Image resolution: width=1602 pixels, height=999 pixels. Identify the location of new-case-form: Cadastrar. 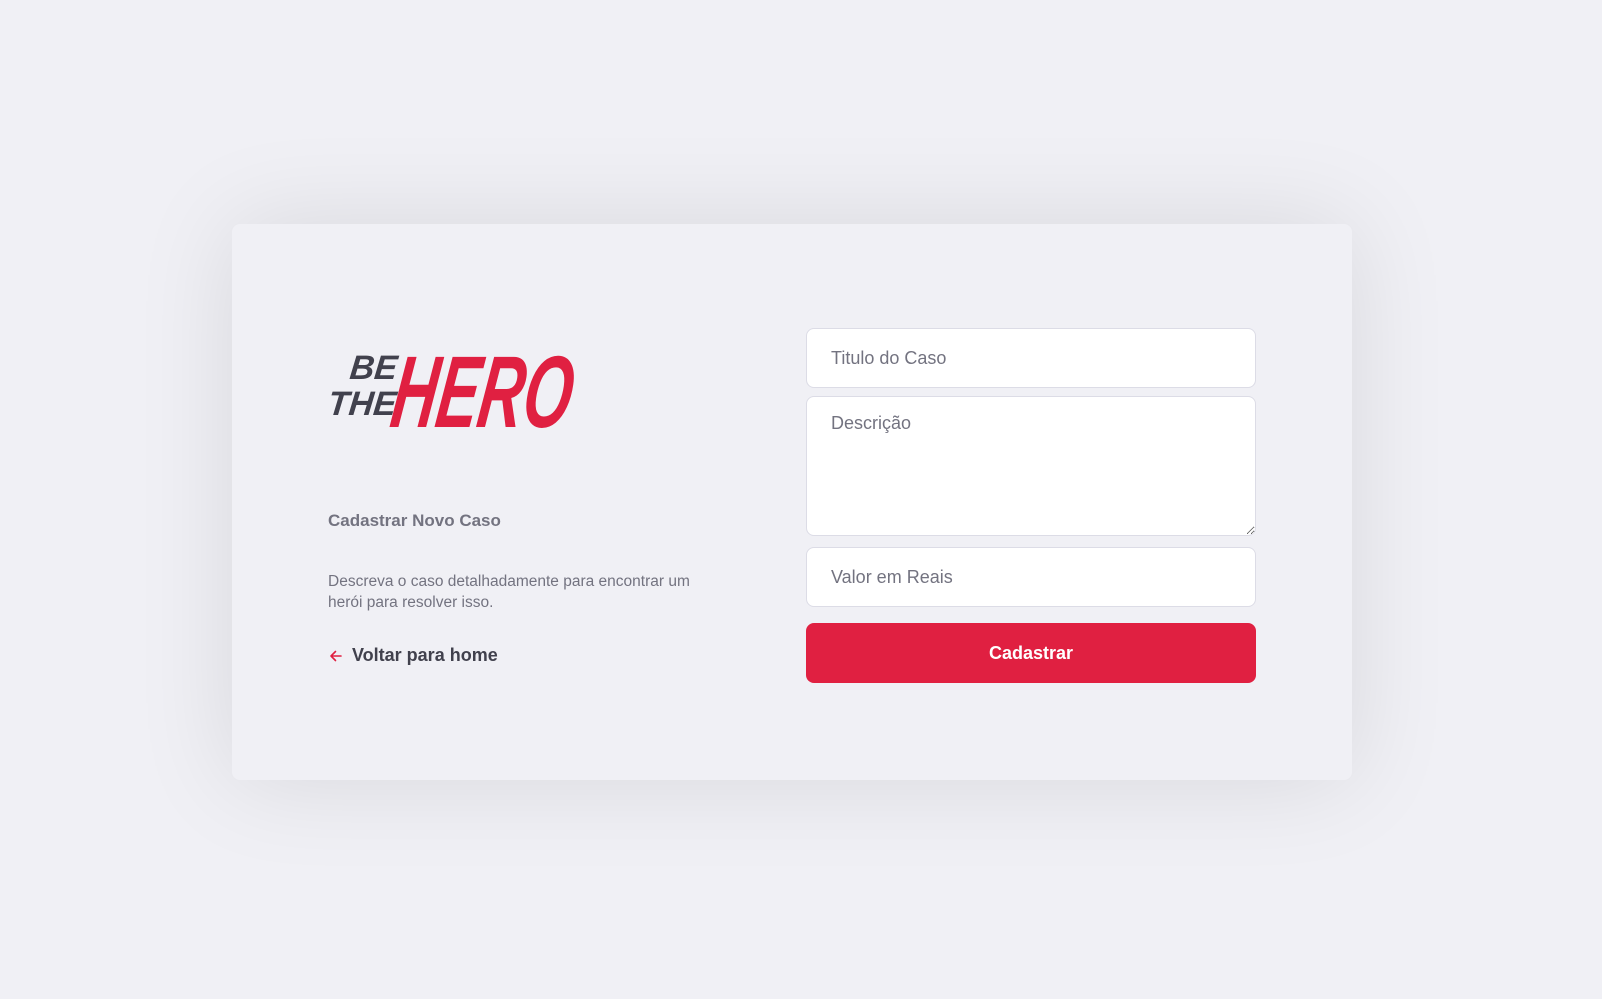
(1031, 505).